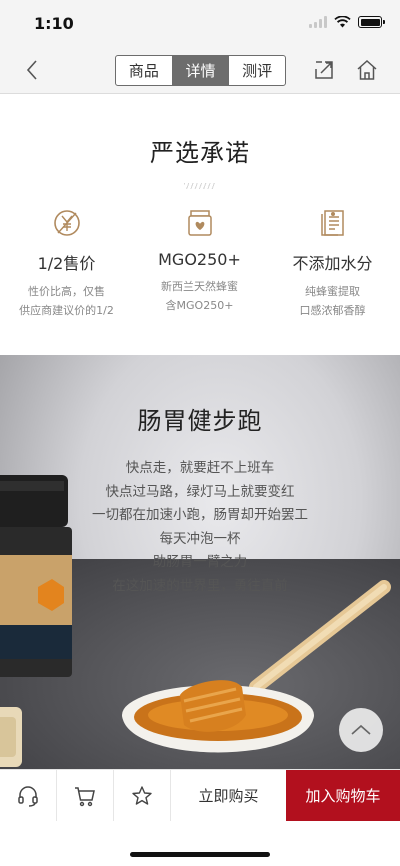 The height and width of the screenshot is (866, 400). I want to click on hero-line: 每天冲泡一杯, so click(200, 538).